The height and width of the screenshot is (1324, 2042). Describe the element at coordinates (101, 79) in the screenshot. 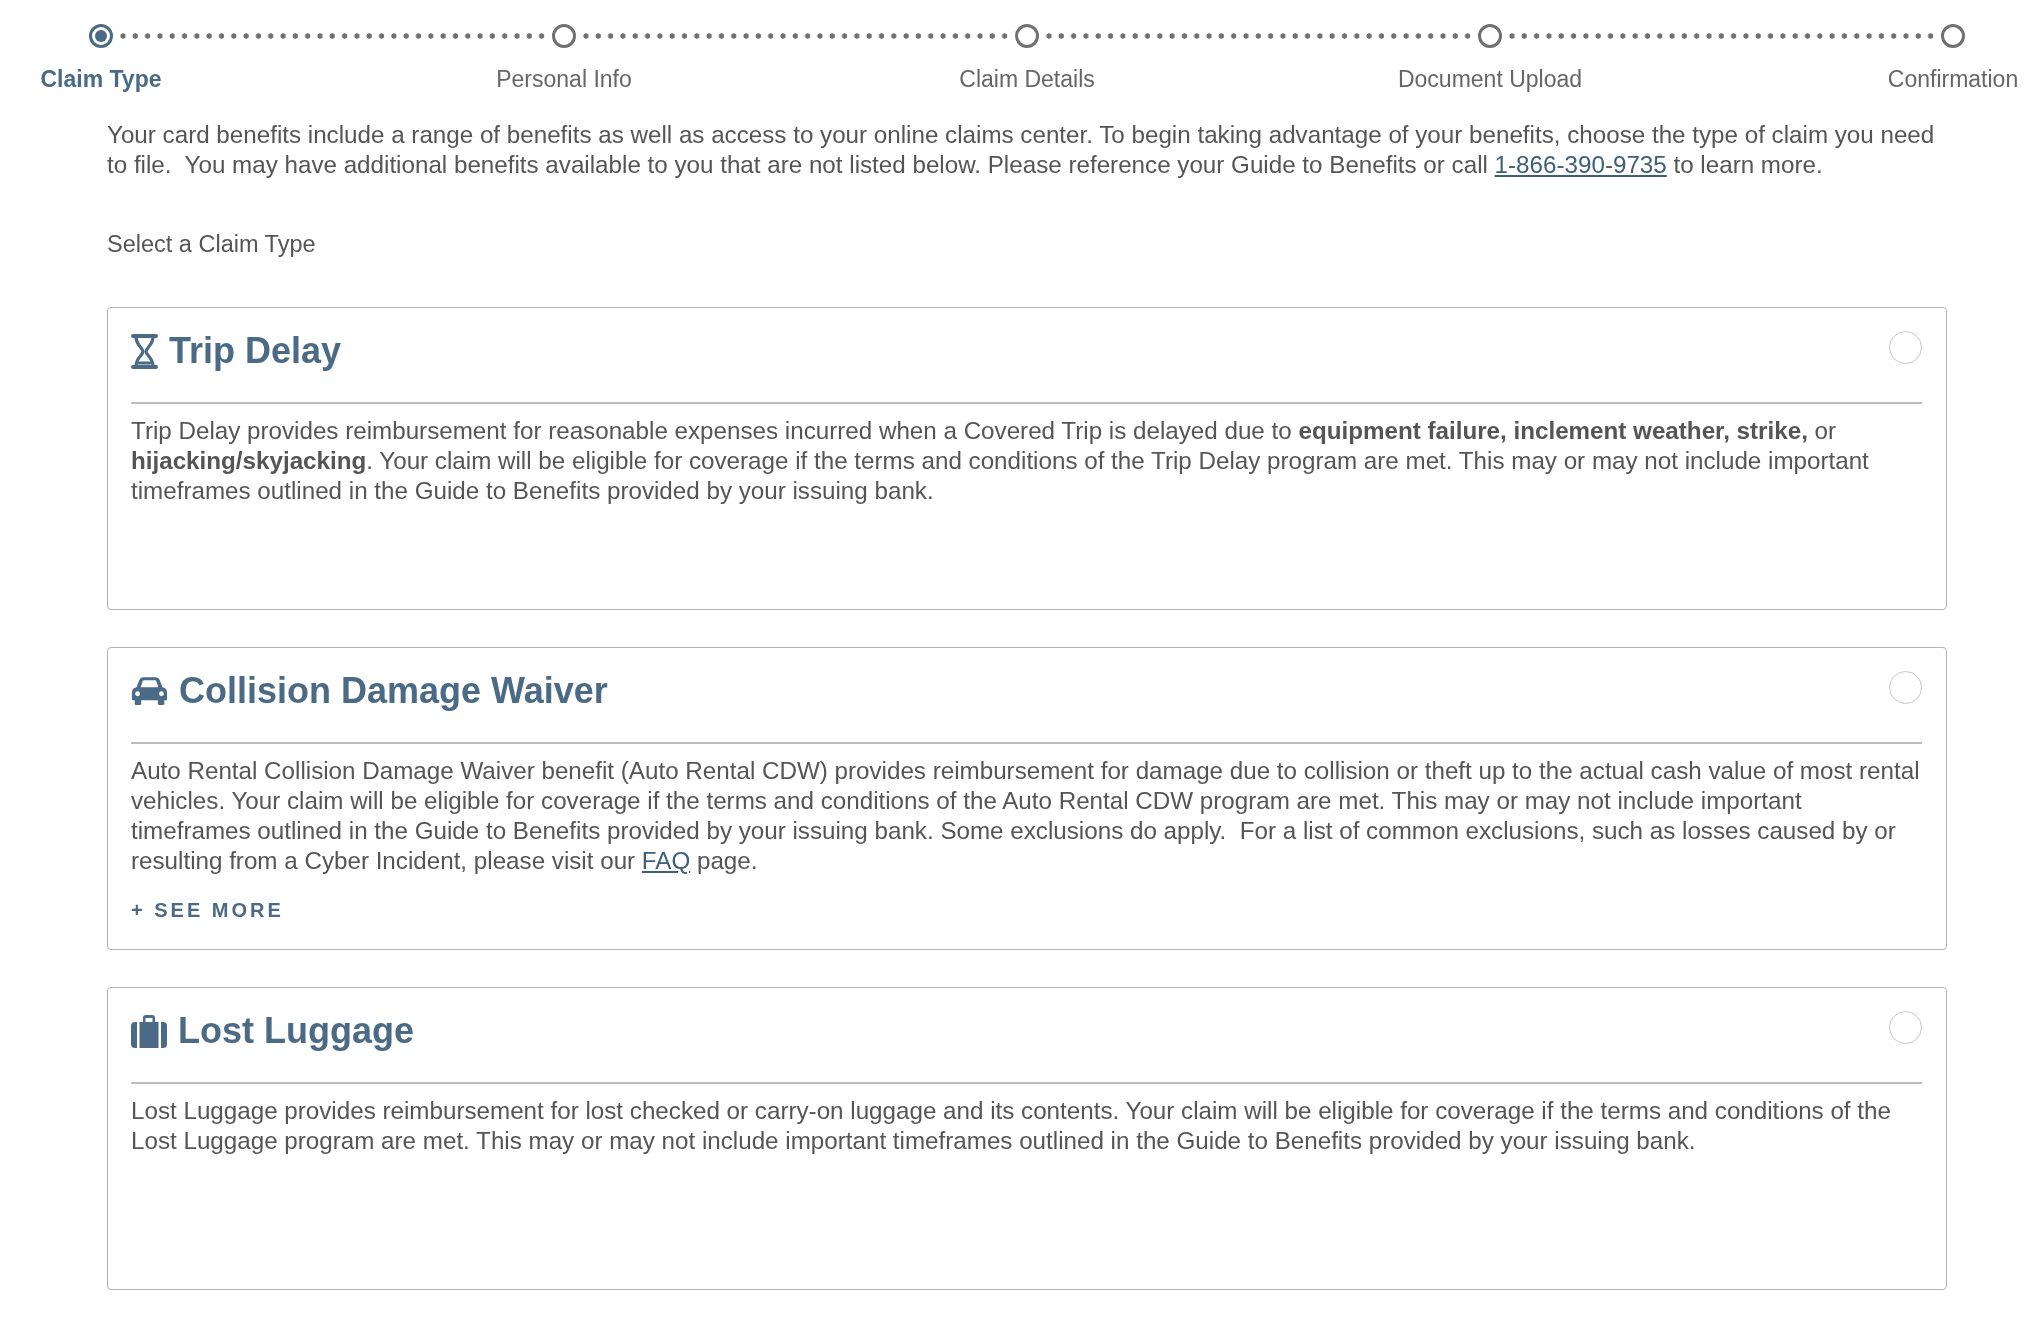

I see `step-label: Claim Type` at that location.